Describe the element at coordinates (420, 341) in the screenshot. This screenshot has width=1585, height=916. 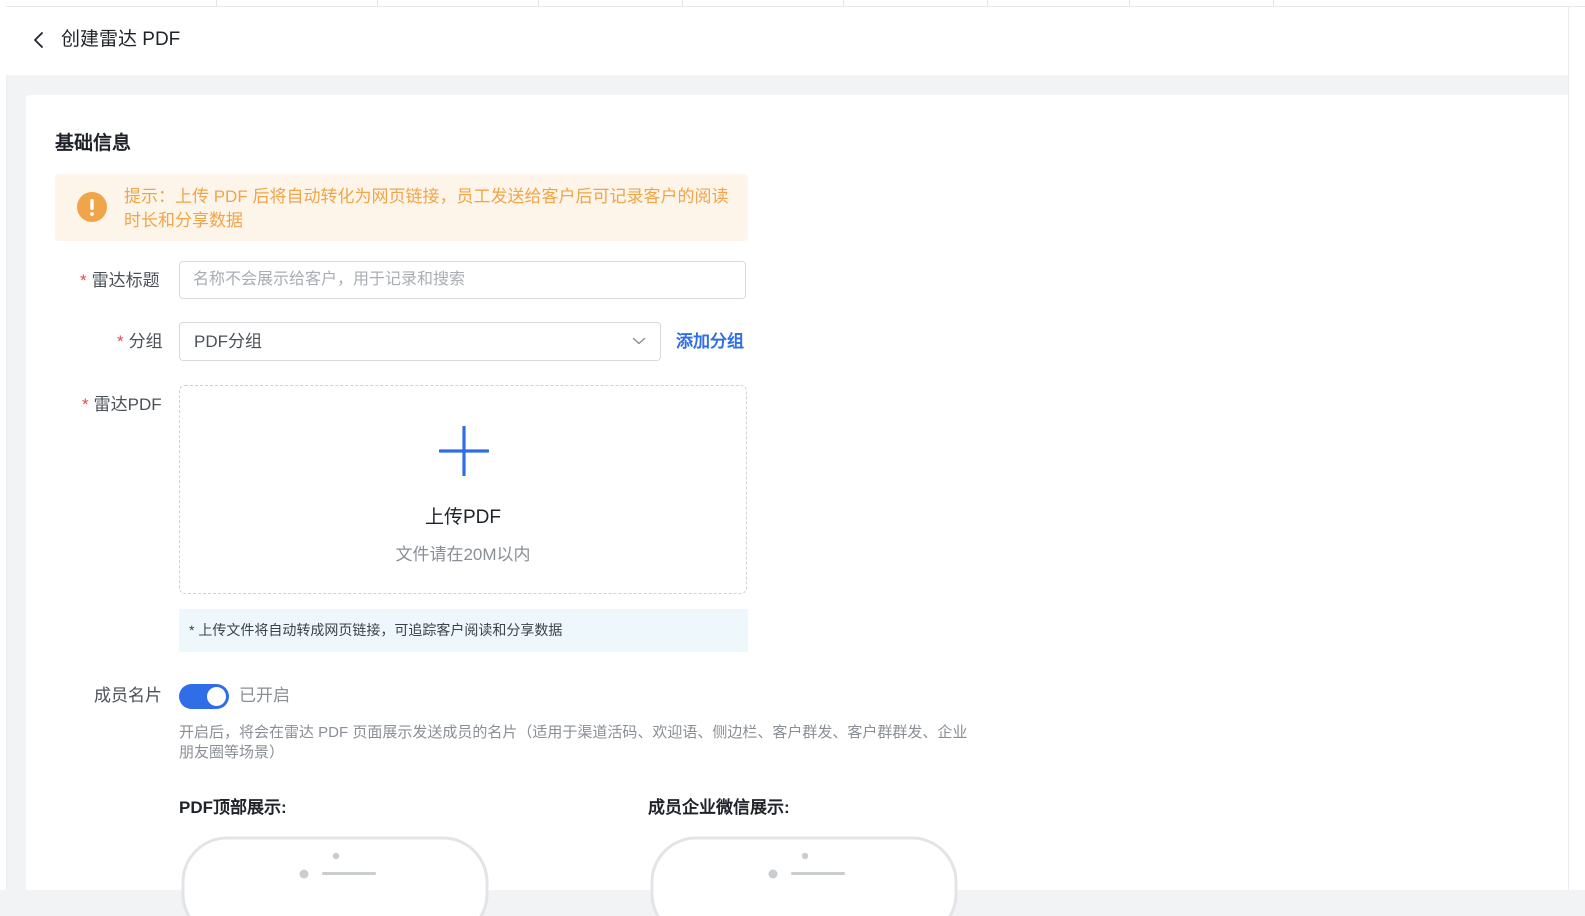
I see `group-select: PDF分组` at that location.